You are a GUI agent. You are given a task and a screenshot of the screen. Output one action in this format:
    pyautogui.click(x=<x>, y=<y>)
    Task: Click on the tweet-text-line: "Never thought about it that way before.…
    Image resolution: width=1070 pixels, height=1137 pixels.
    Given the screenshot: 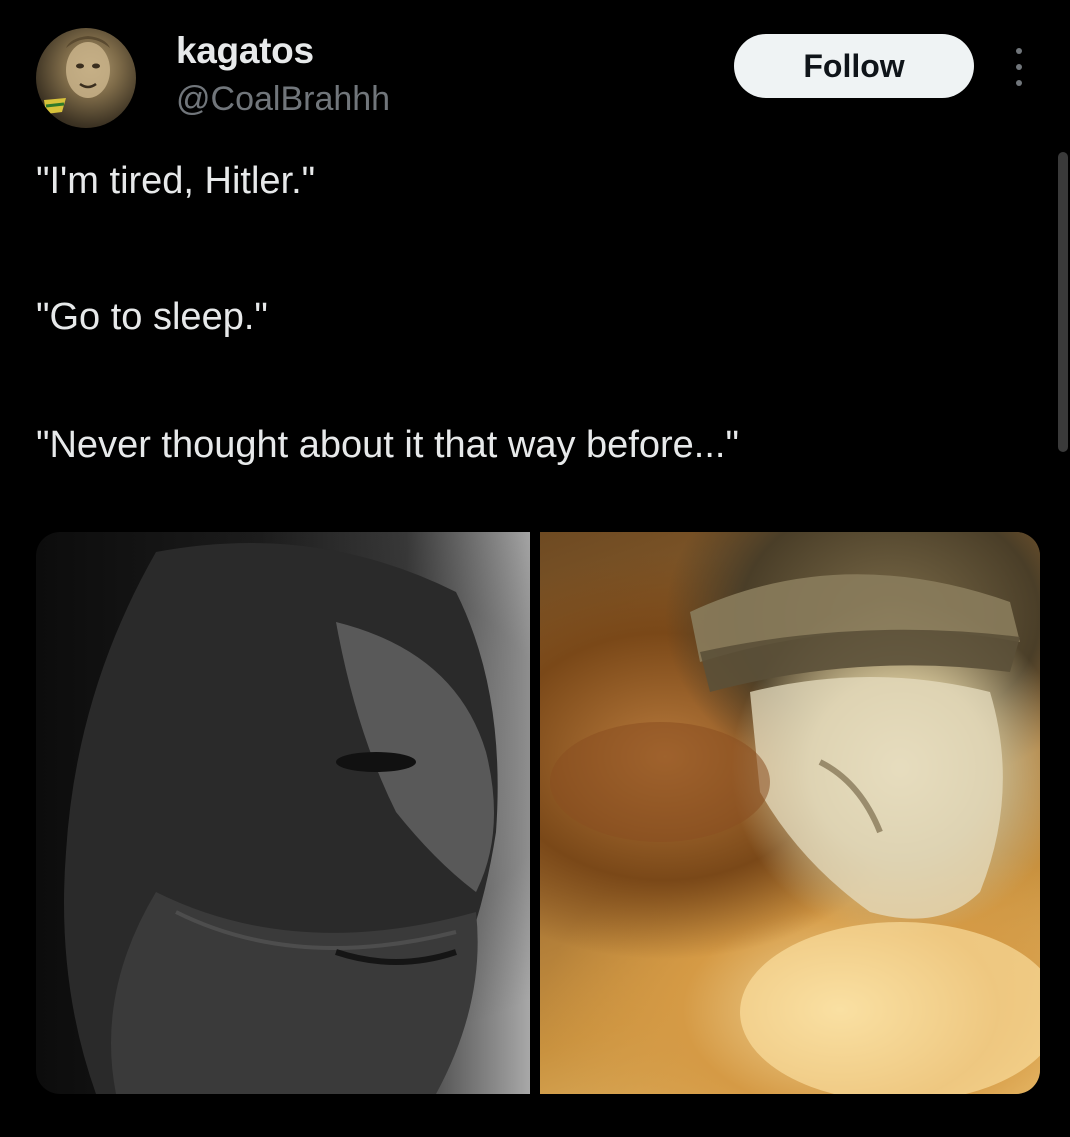 What is the action you would take?
    pyautogui.click(x=387, y=445)
    